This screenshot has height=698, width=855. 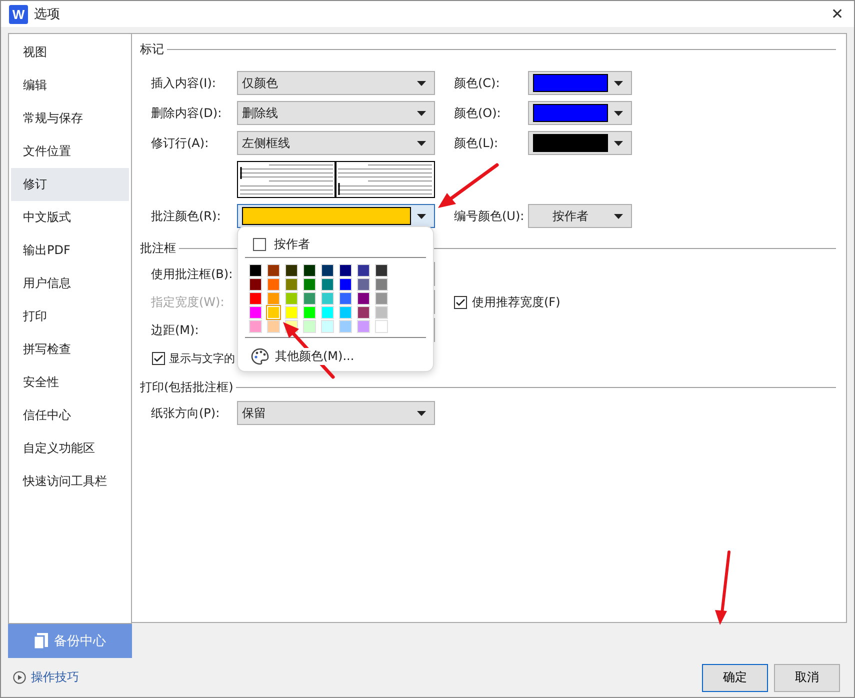 What do you see at coordinates (18, 14) in the screenshot?
I see `app-logo: W` at bounding box center [18, 14].